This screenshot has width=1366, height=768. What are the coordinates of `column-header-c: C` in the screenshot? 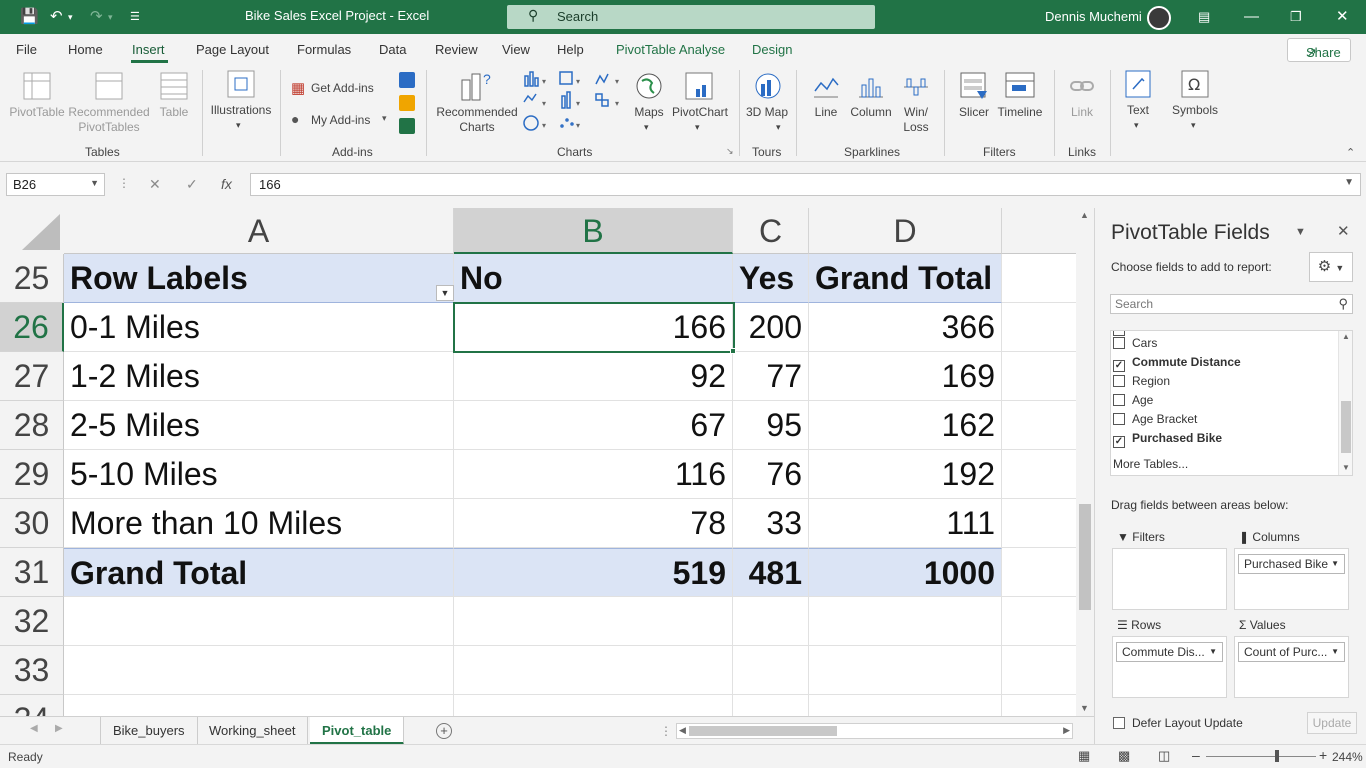 It's located at (771, 231).